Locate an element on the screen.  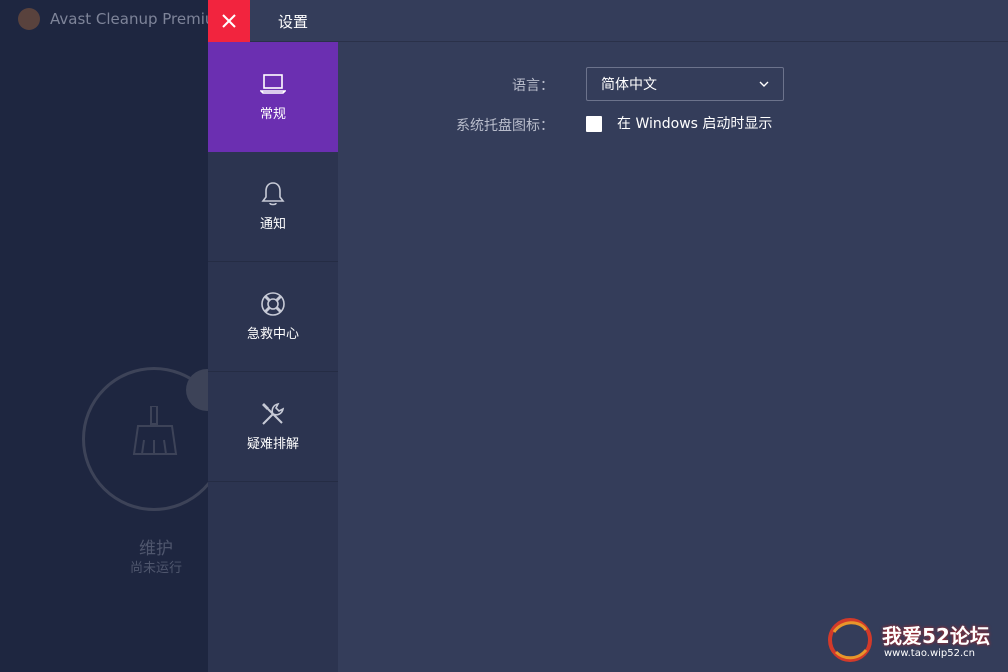
sidebar-item-label: 通知 is located at coordinates (272, 224).